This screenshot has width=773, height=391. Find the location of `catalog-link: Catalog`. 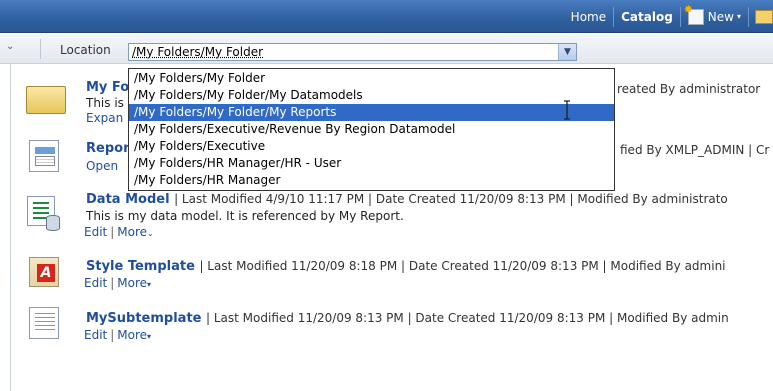

catalog-link: Catalog is located at coordinates (647, 16).